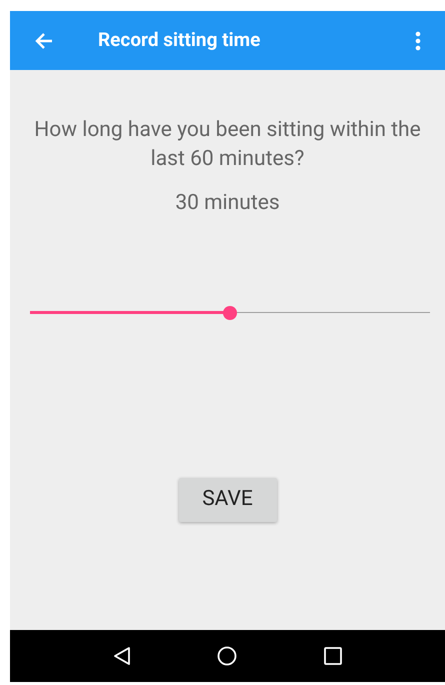 The height and width of the screenshot is (685, 445). What do you see at coordinates (227, 145) in the screenshot?
I see `question-text: How long have you been sitting within the last 60 minutes?` at bounding box center [227, 145].